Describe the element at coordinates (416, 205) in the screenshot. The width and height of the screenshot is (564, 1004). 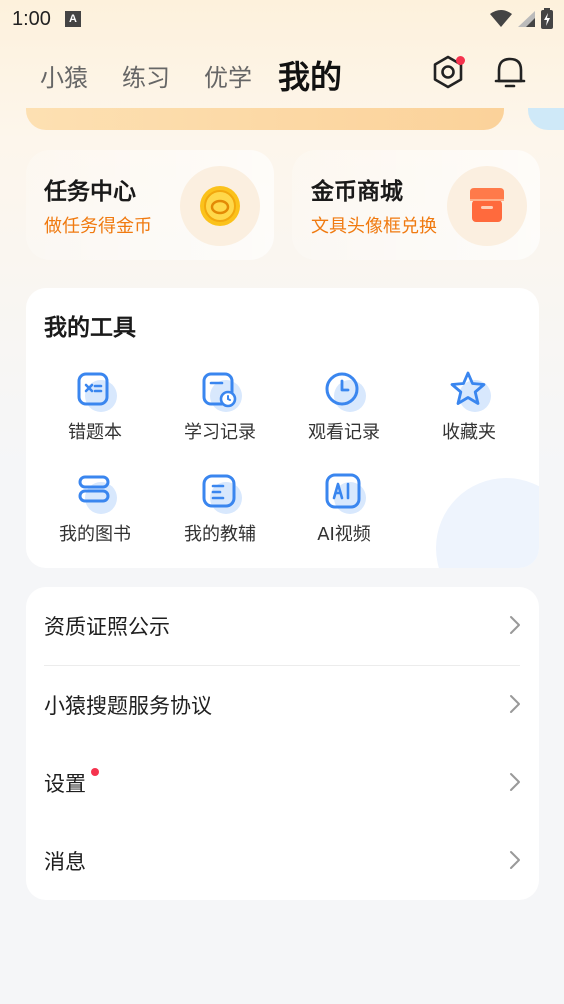
I see `coin-shop-card: 金币商城 文具头像框兑换` at that location.